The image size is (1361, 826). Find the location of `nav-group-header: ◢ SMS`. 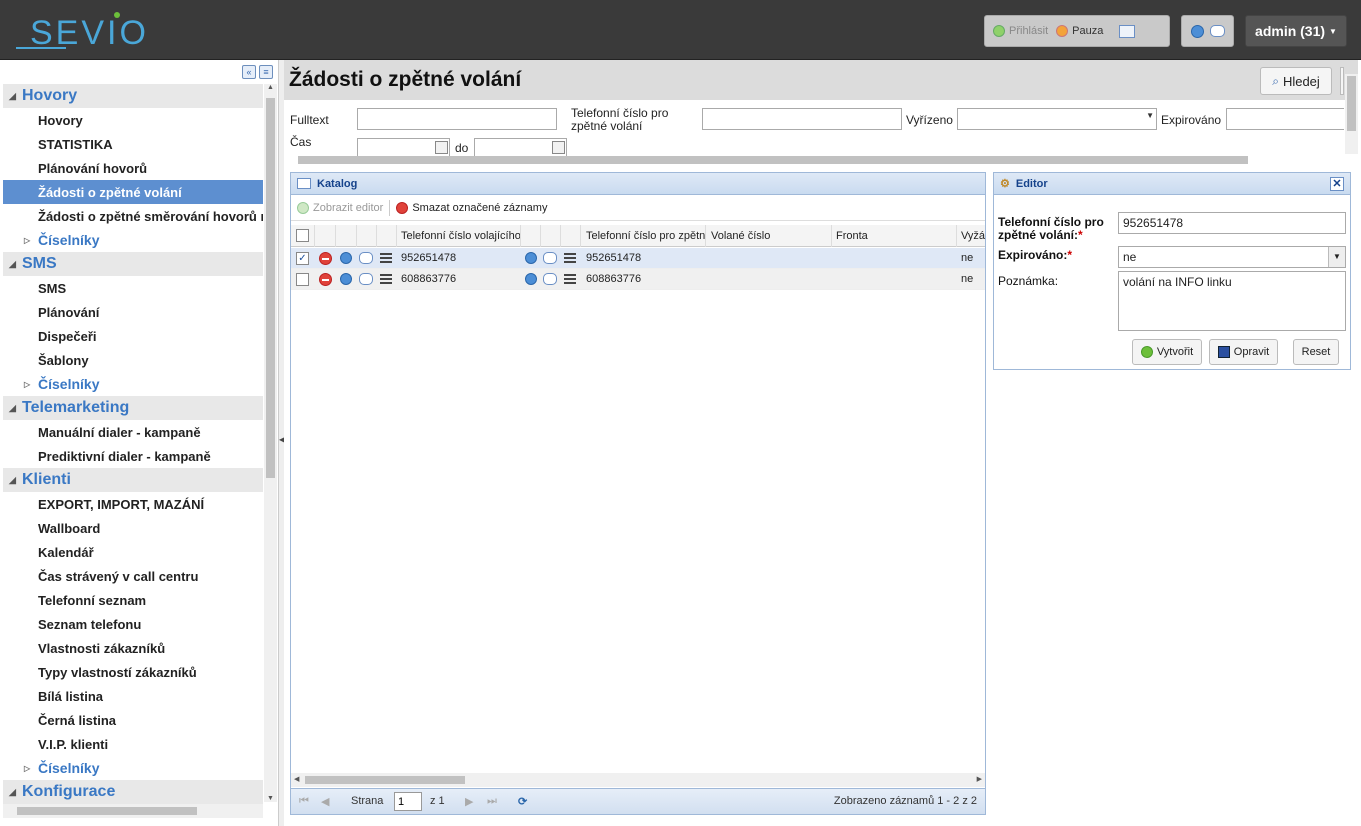

nav-group-header: ◢ SMS is located at coordinates (133, 264).